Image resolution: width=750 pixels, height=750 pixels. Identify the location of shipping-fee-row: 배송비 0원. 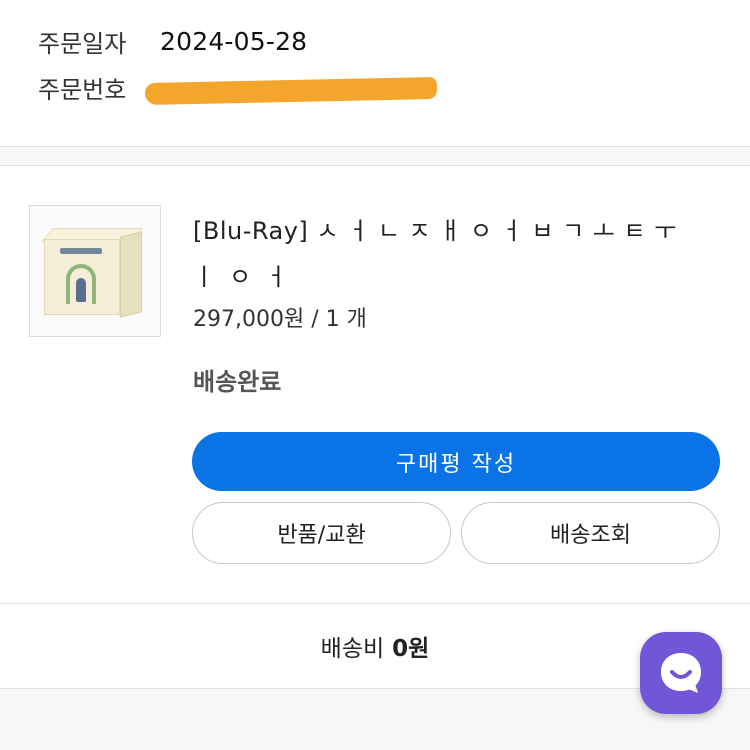
(375, 645).